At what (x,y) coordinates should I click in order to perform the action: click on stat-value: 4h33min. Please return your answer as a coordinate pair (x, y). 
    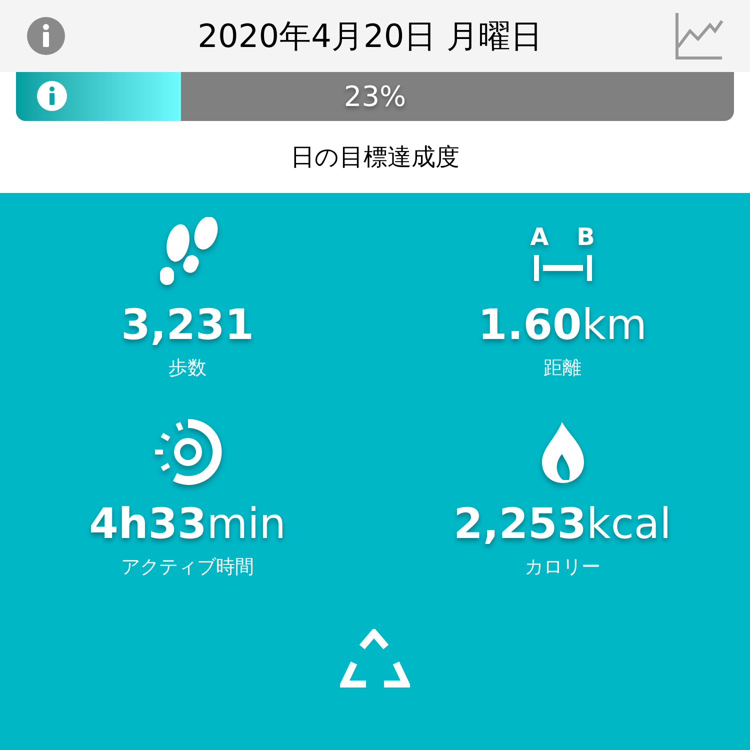
    Looking at the image, I should click on (187, 524).